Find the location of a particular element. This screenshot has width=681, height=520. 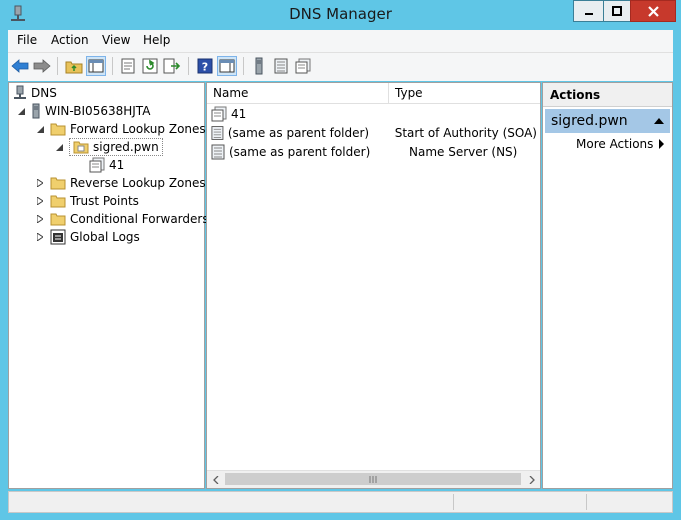

show-console-tree-button is located at coordinates (96, 66).